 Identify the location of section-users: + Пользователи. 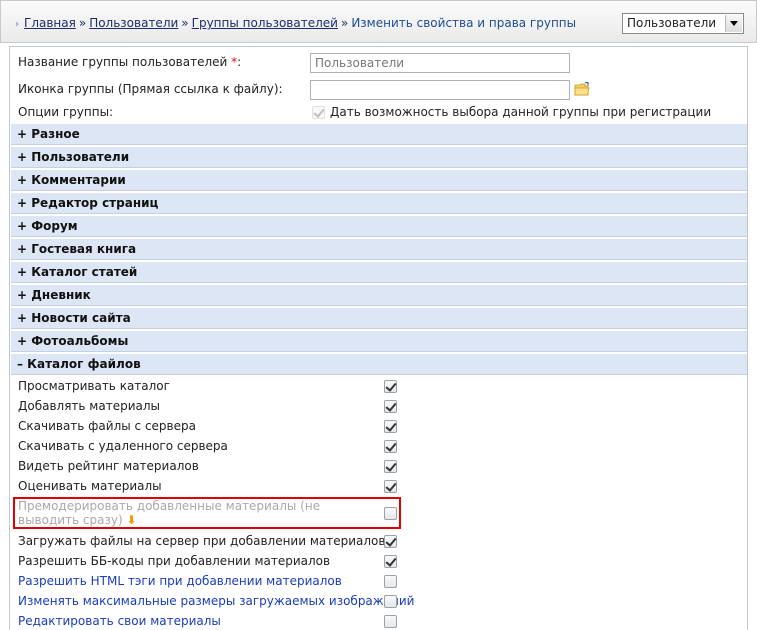
(379, 157).